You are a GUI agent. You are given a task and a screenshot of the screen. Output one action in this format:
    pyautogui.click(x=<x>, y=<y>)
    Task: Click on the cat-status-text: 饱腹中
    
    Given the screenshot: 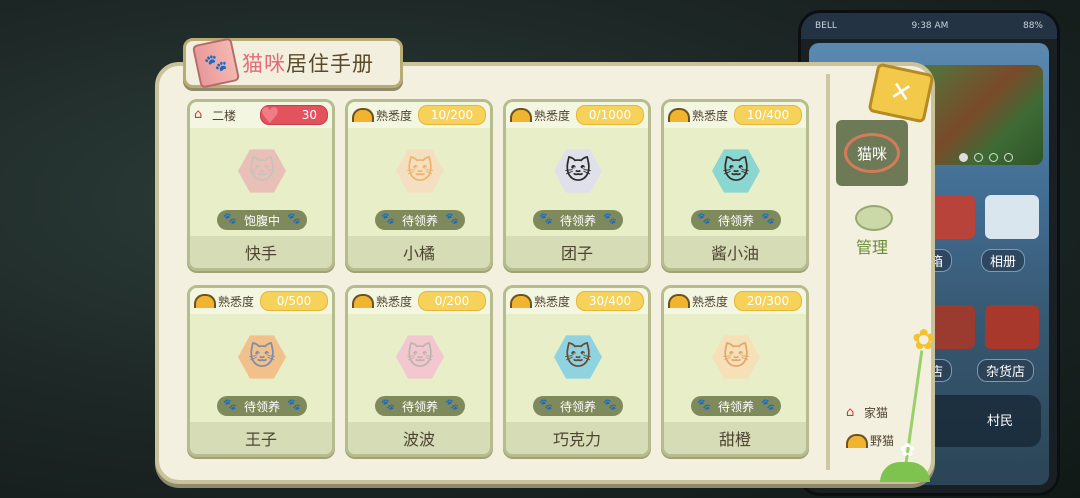 What is the action you would take?
    pyautogui.click(x=261, y=220)
    